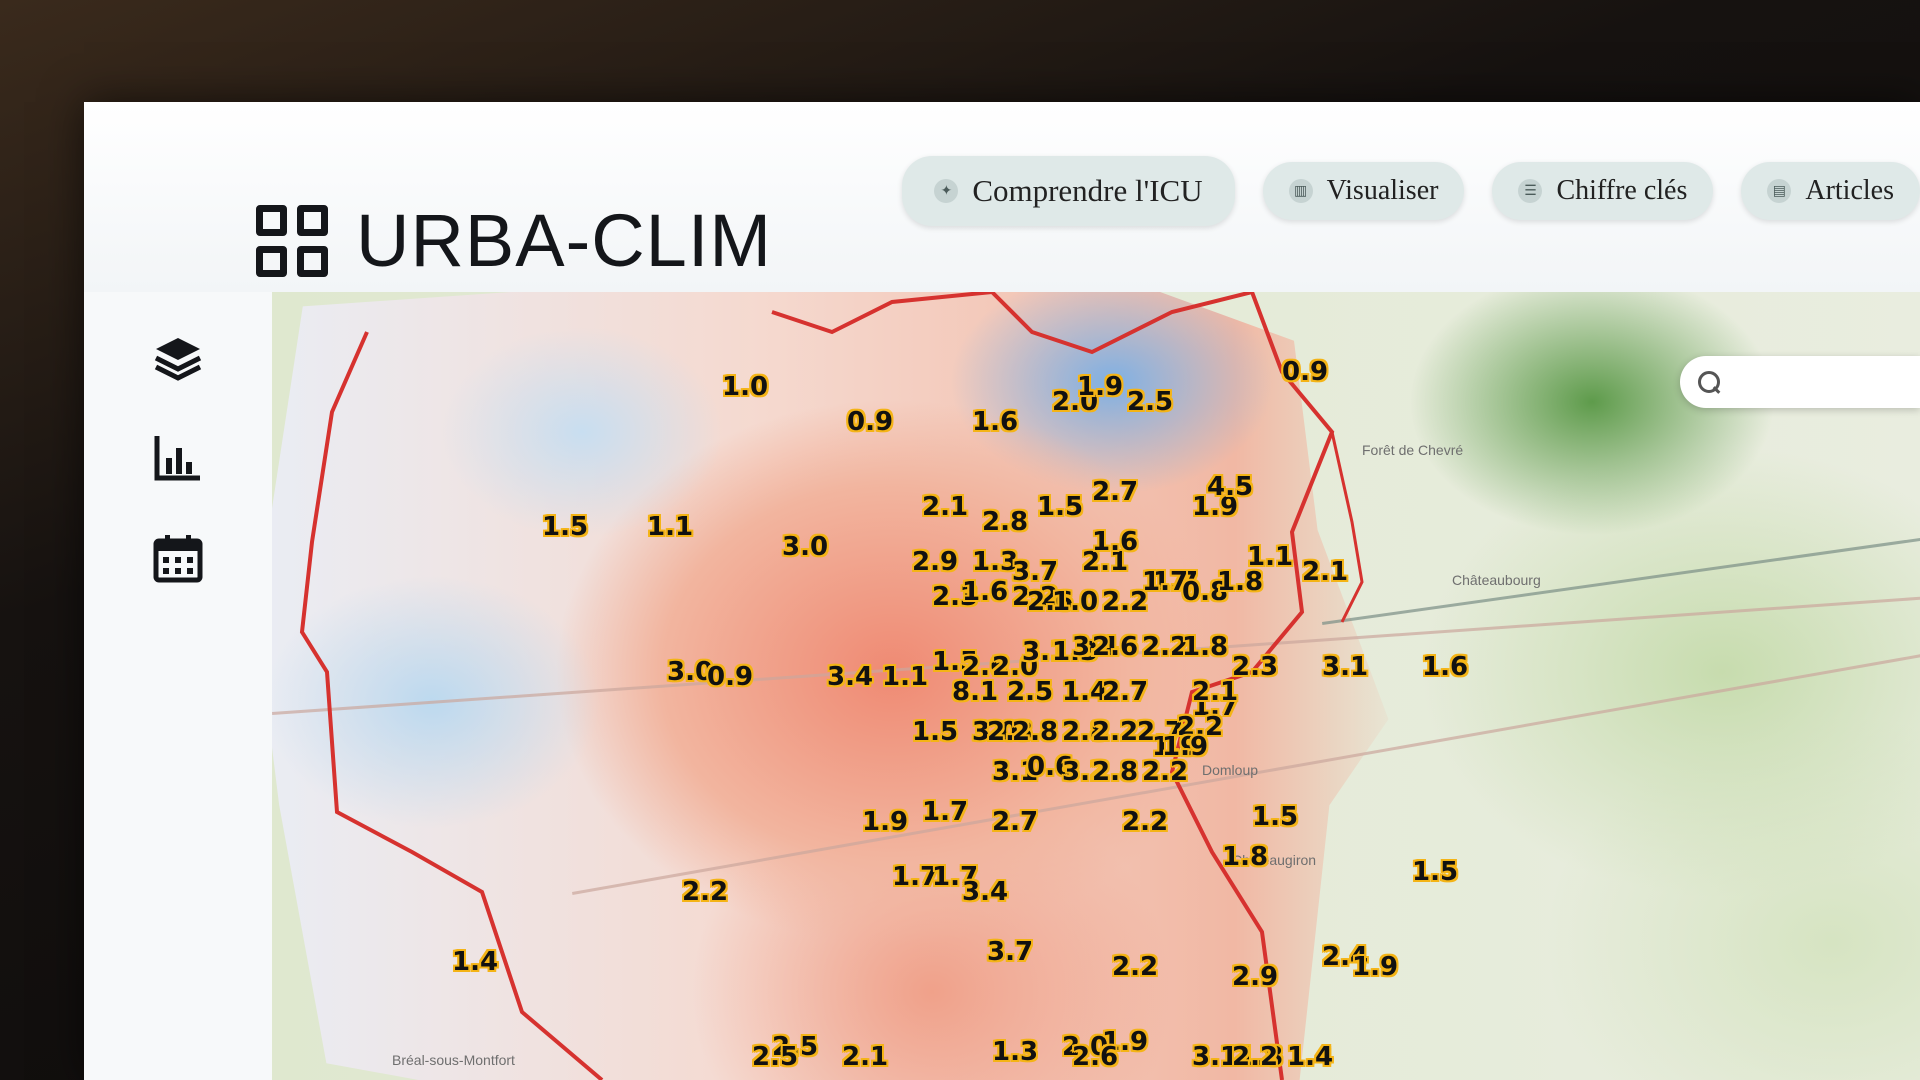  Describe the element at coordinates (1230, 487) in the screenshot. I see `temperature-label: 4.5` at that location.